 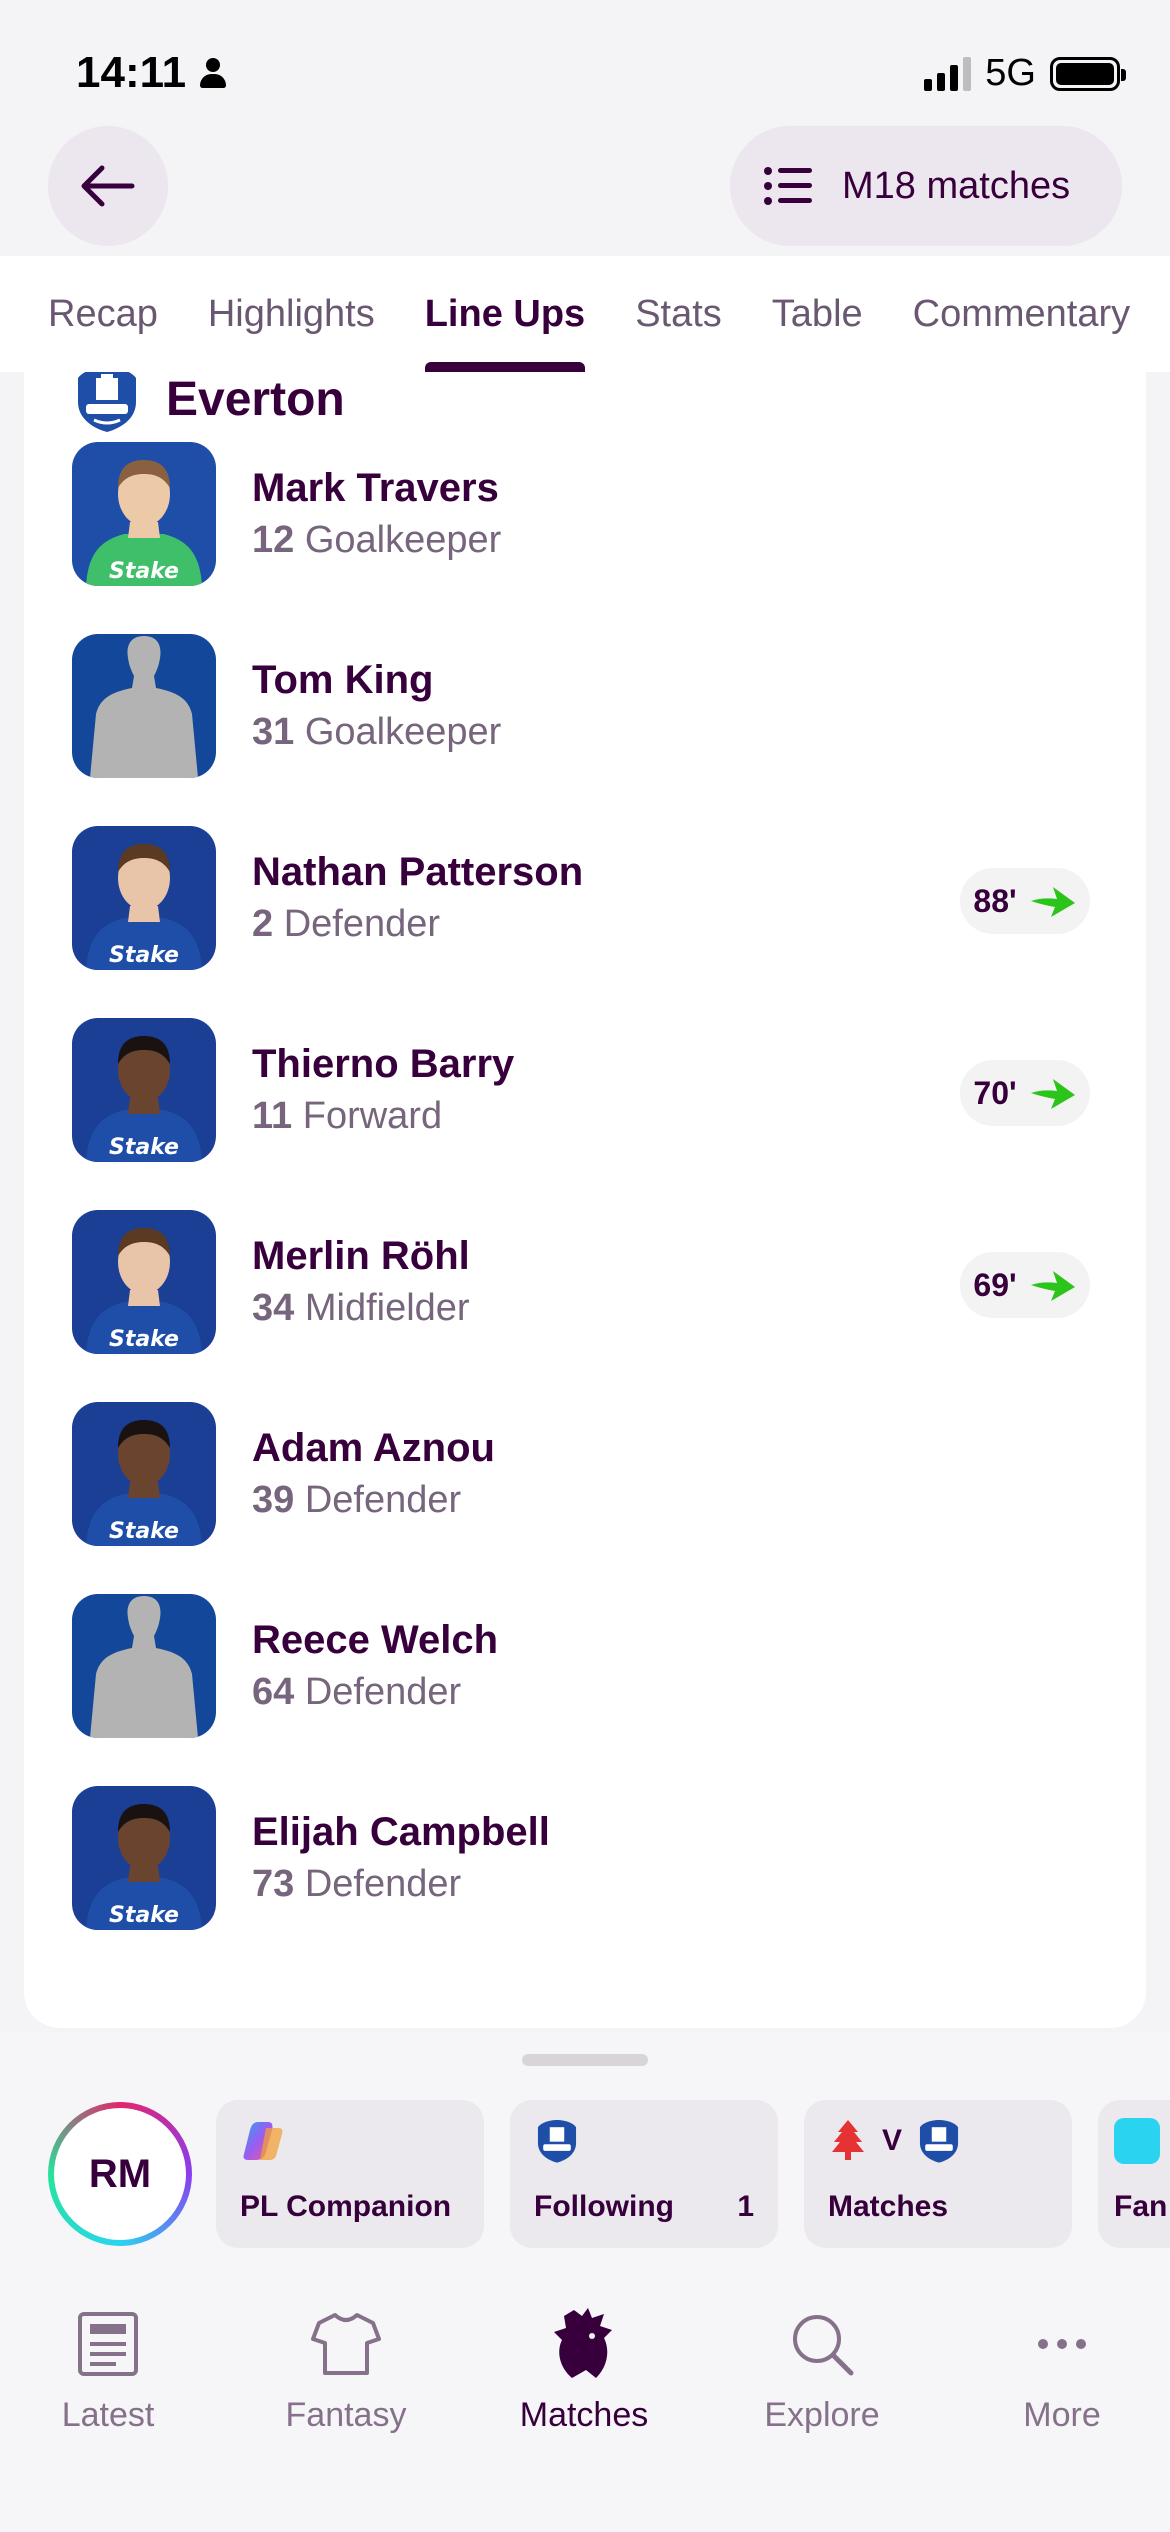 What do you see at coordinates (585, 2060) in the screenshot?
I see `drawer-handle` at bounding box center [585, 2060].